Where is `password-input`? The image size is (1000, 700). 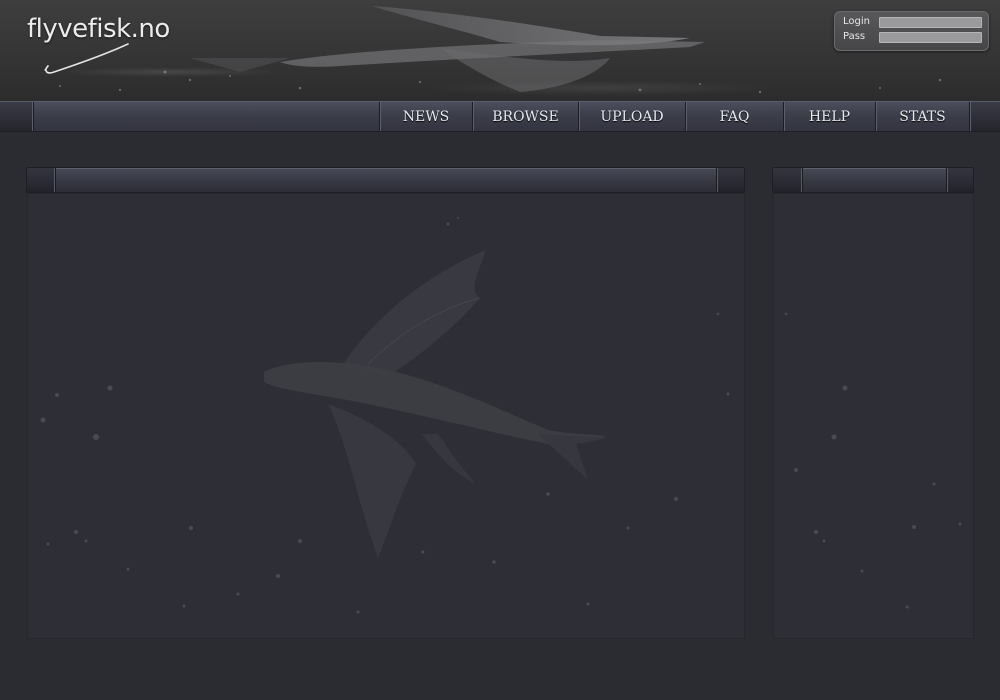 password-input is located at coordinates (930, 37).